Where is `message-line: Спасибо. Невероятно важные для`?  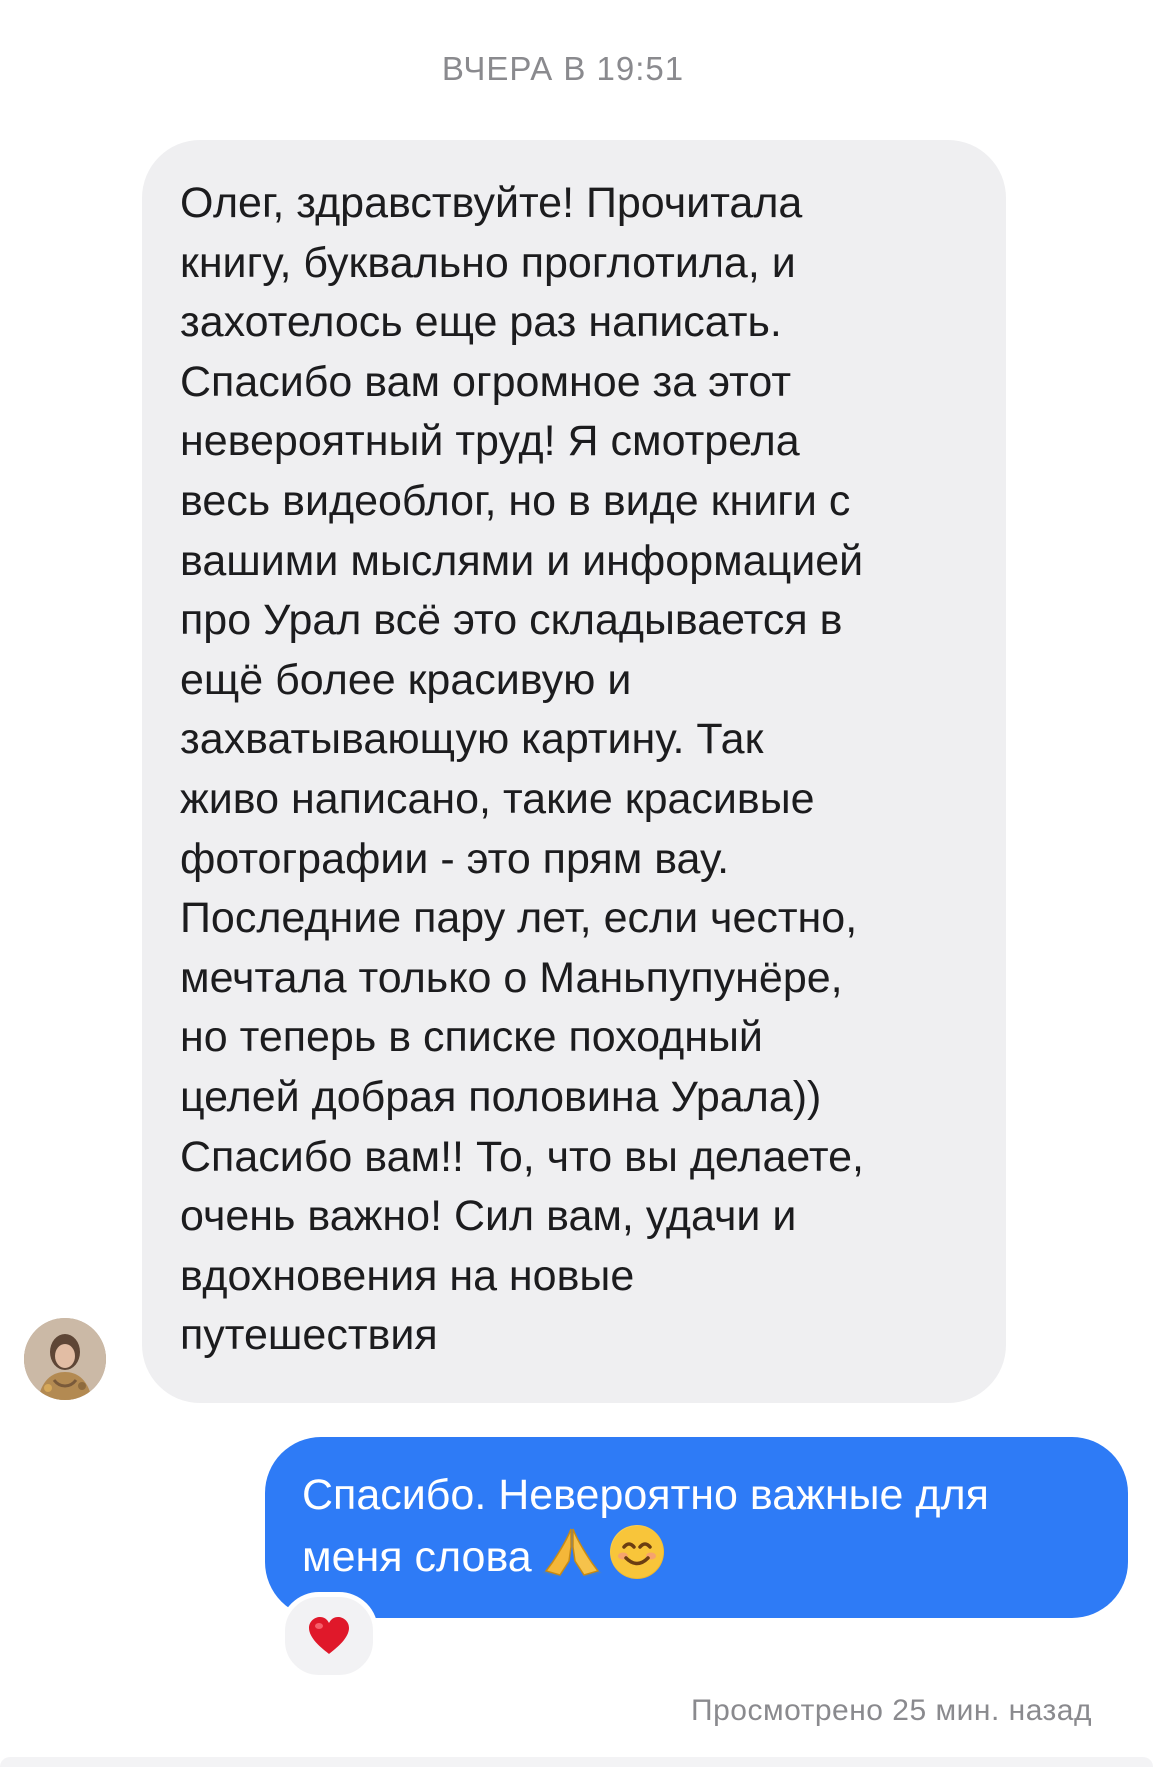 message-line: Спасибо. Невероятно важные для is located at coordinates (645, 1495).